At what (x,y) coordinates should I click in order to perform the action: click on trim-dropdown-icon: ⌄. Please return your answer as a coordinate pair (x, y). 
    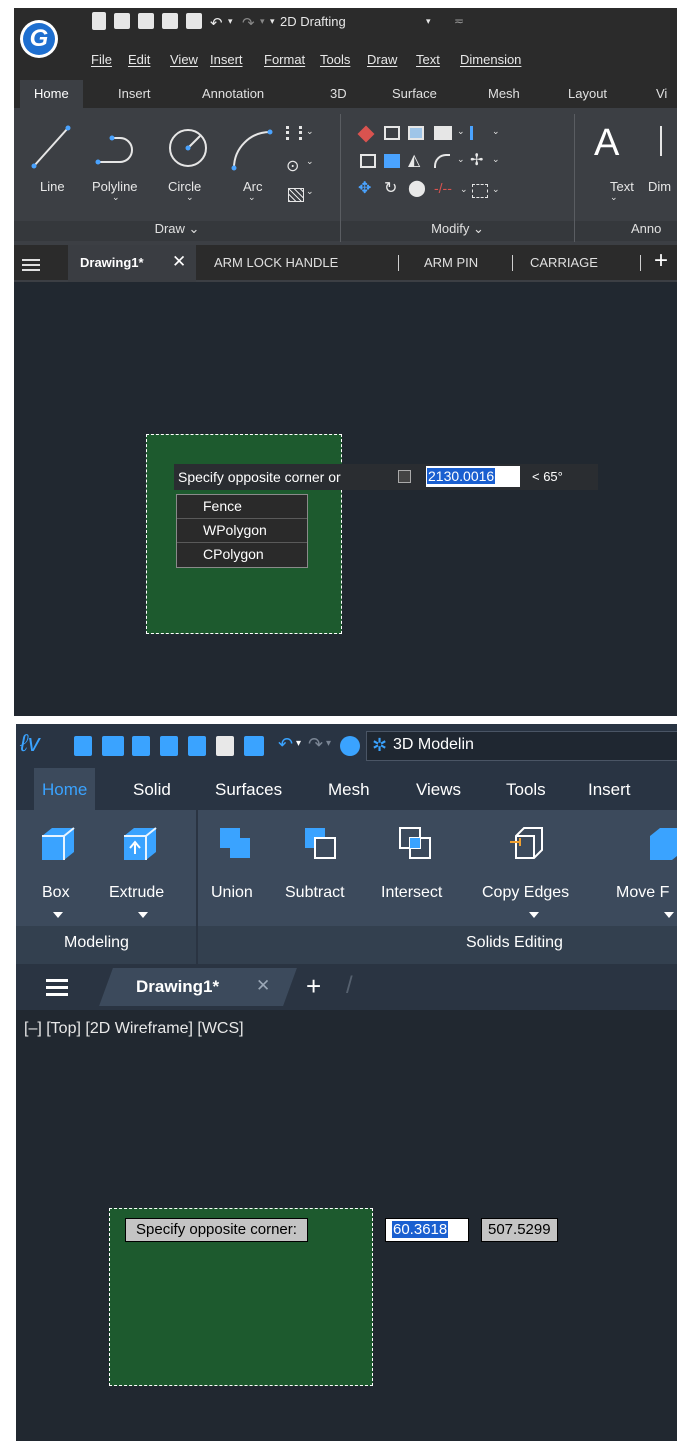
    Looking at the image, I should click on (464, 189).